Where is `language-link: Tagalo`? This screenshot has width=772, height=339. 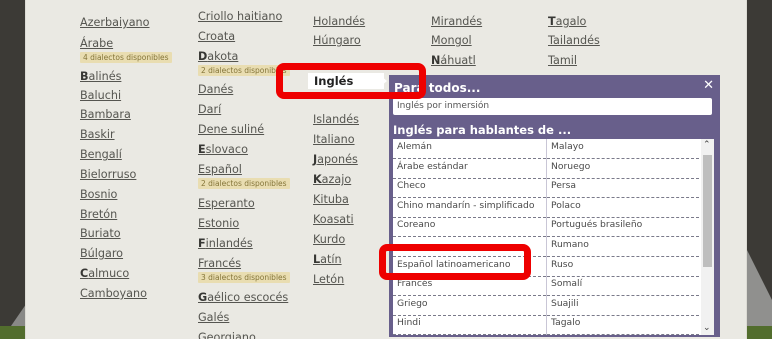
language-link: Tagalo is located at coordinates (567, 22).